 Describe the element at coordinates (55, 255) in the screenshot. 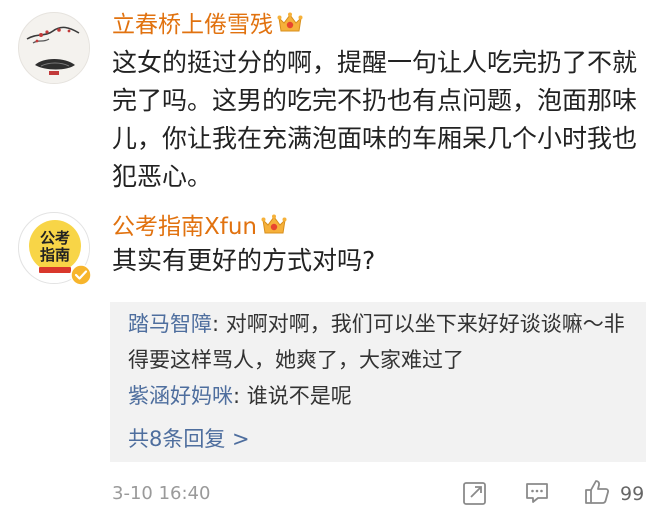

I see `avatar-text-line2: 指南` at that location.